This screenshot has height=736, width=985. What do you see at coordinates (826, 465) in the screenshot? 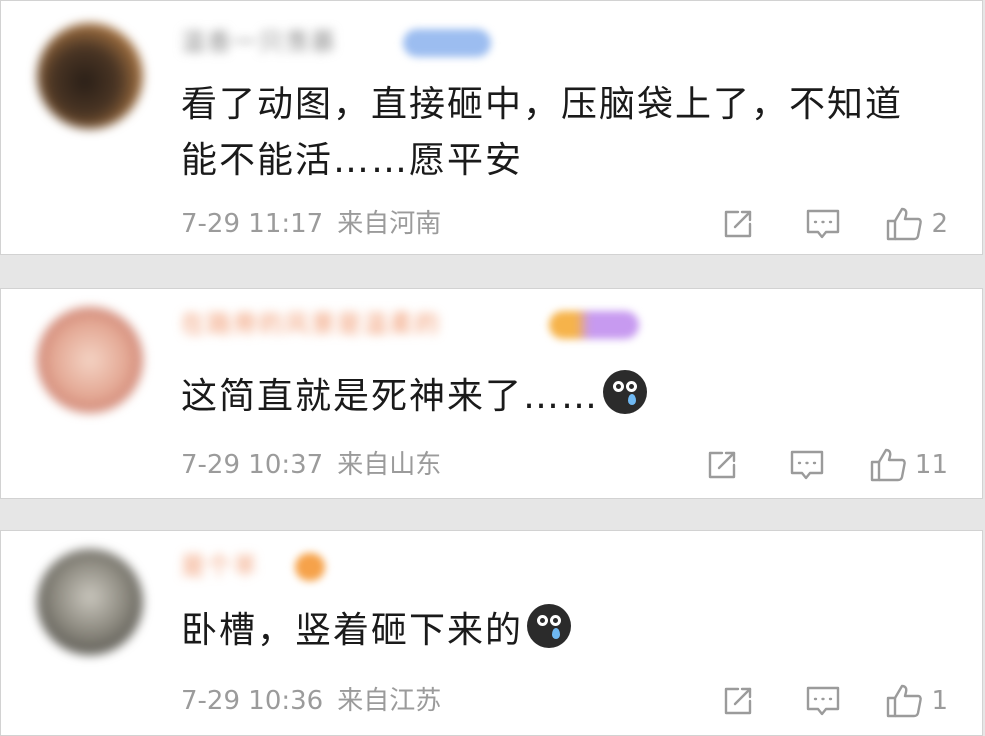
I see `comment-actions: 11` at bounding box center [826, 465].